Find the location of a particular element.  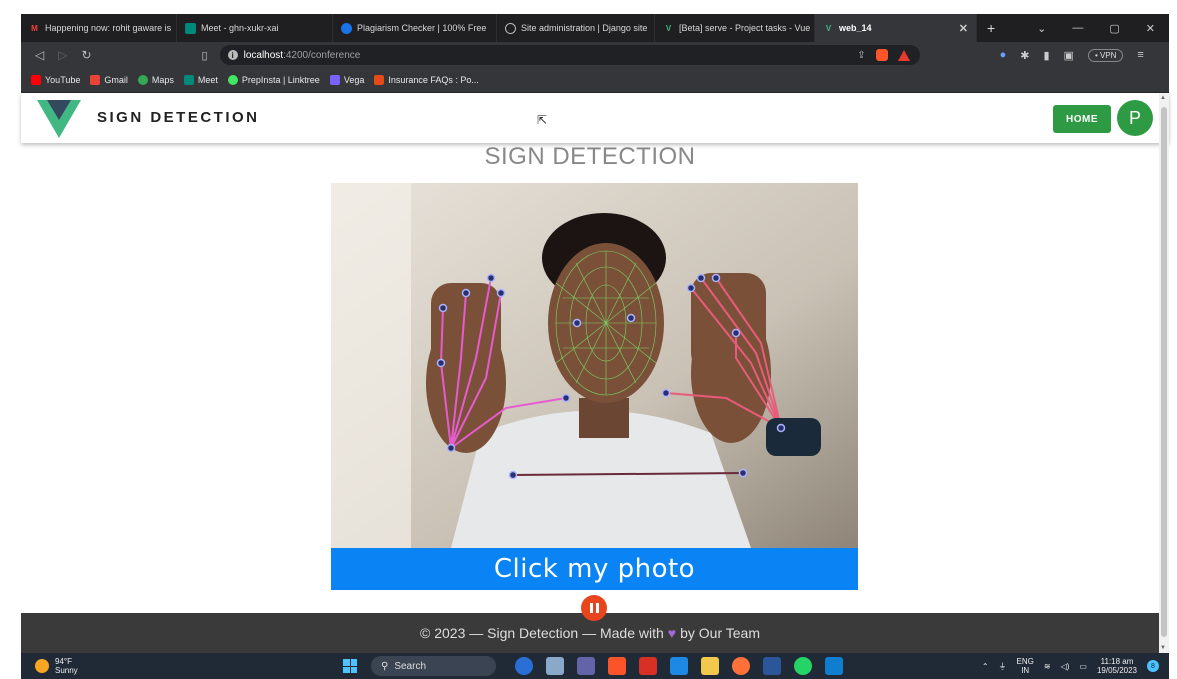

brave-taskbar-icon is located at coordinates (617, 666).